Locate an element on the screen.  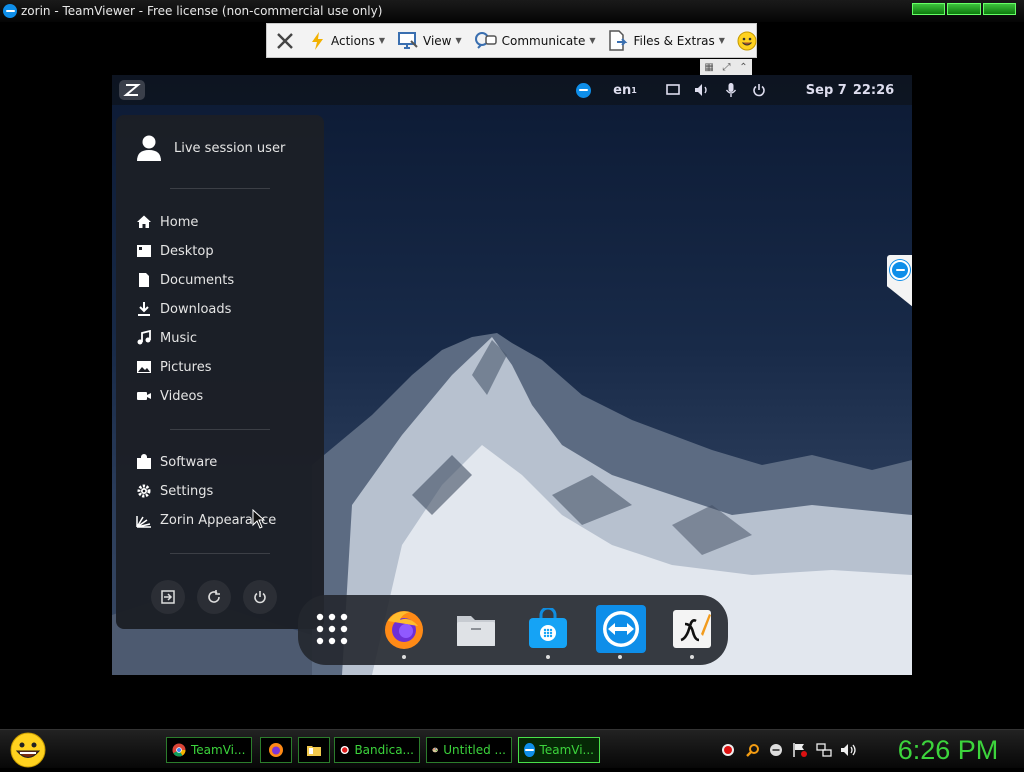
log-out-button is located at coordinates (168, 597).